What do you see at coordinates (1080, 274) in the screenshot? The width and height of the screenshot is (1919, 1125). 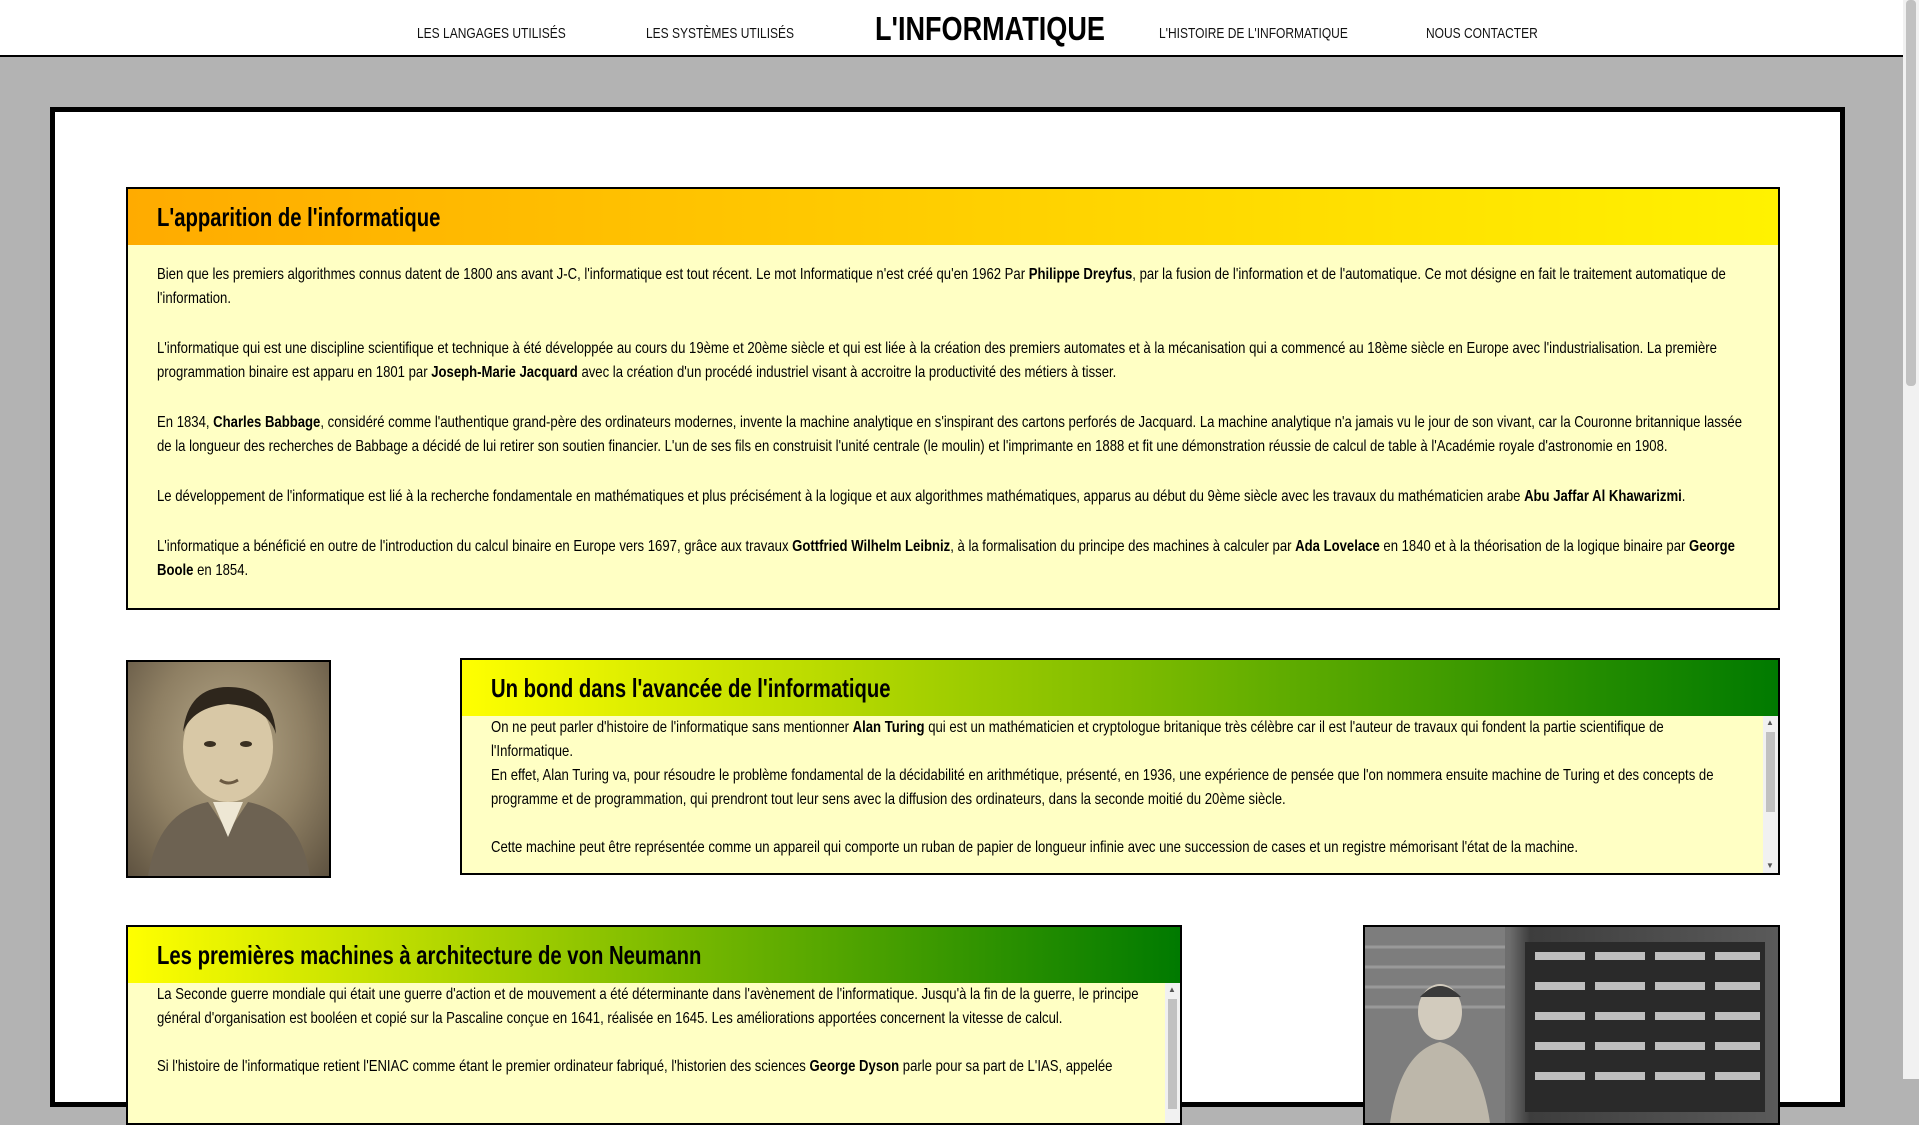 I see `name-highlight: Philippe Dreyfus` at bounding box center [1080, 274].